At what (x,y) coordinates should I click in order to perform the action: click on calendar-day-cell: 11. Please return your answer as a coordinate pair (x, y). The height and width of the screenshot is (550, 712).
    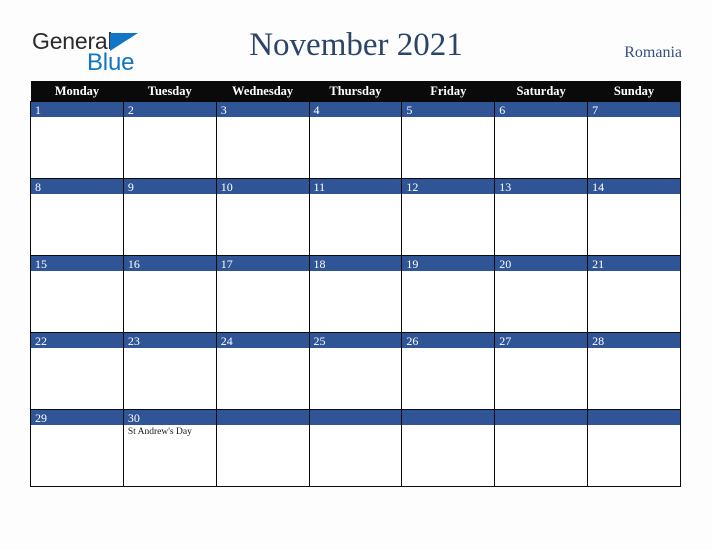
    Looking at the image, I should click on (355, 217).